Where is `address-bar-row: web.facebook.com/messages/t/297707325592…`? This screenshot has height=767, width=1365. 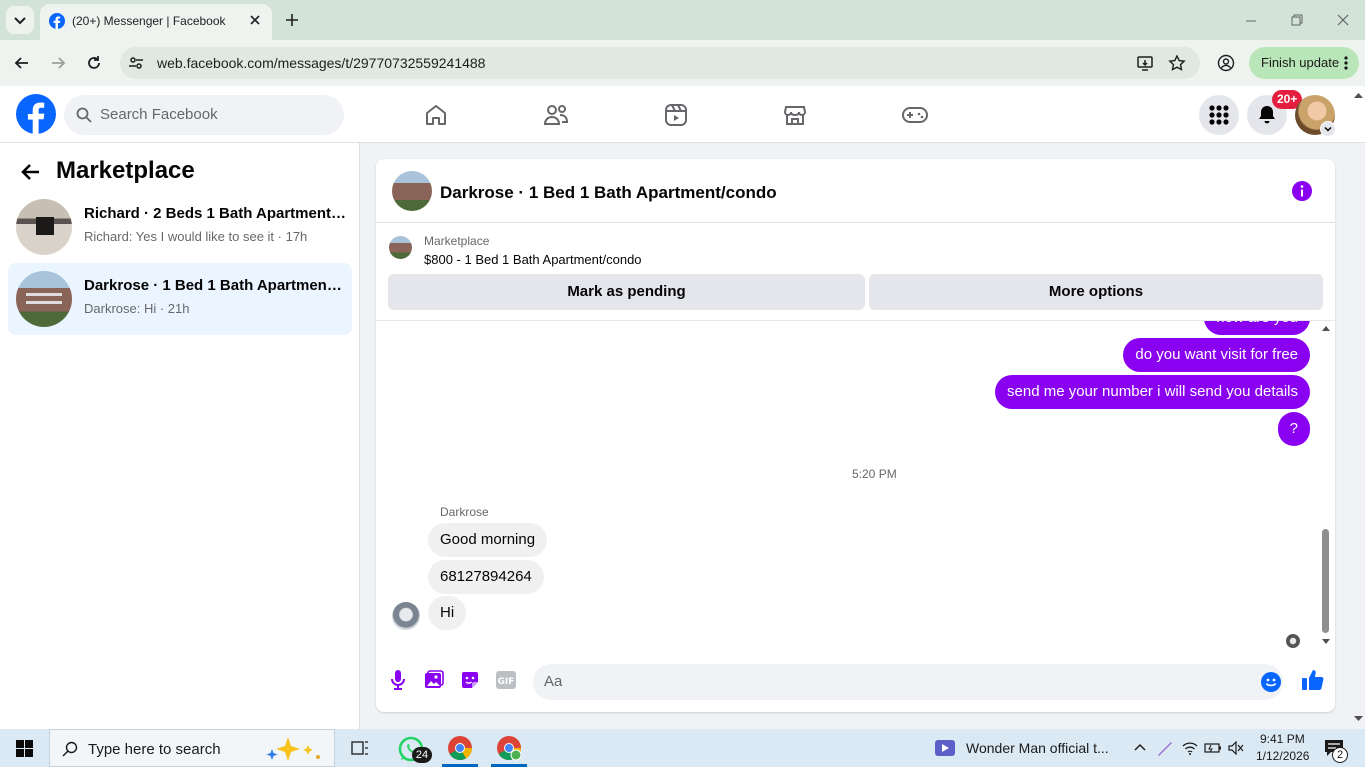
address-bar-row: web.facebook.com/messages/t/297707325592… is located at coordinates (682, 63).